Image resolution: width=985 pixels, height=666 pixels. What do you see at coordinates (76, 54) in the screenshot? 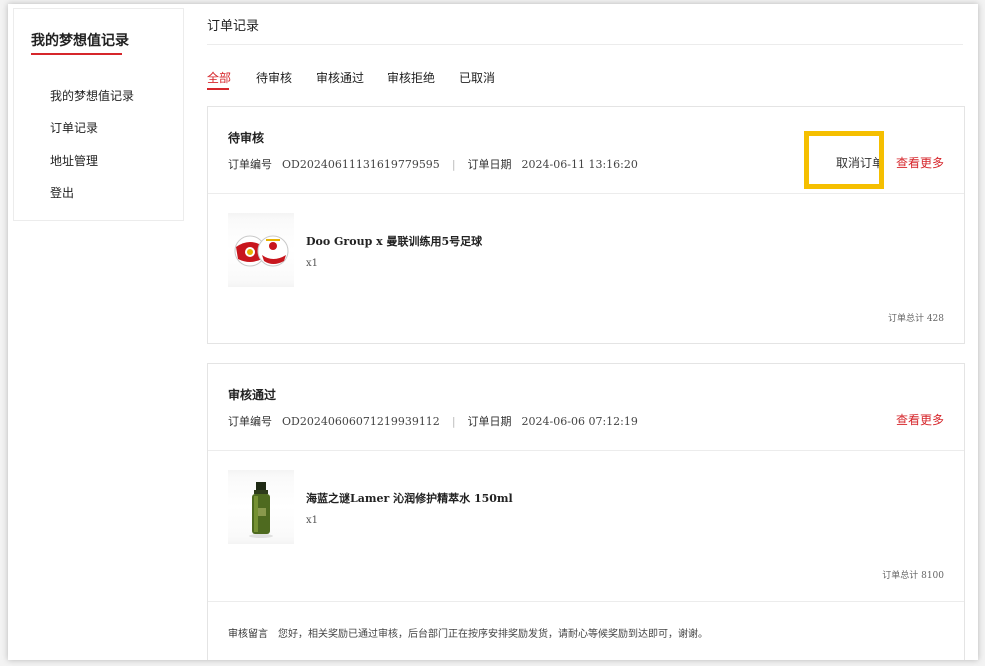
I see `sidebar-title-underline` at bounding box center [76, 54].